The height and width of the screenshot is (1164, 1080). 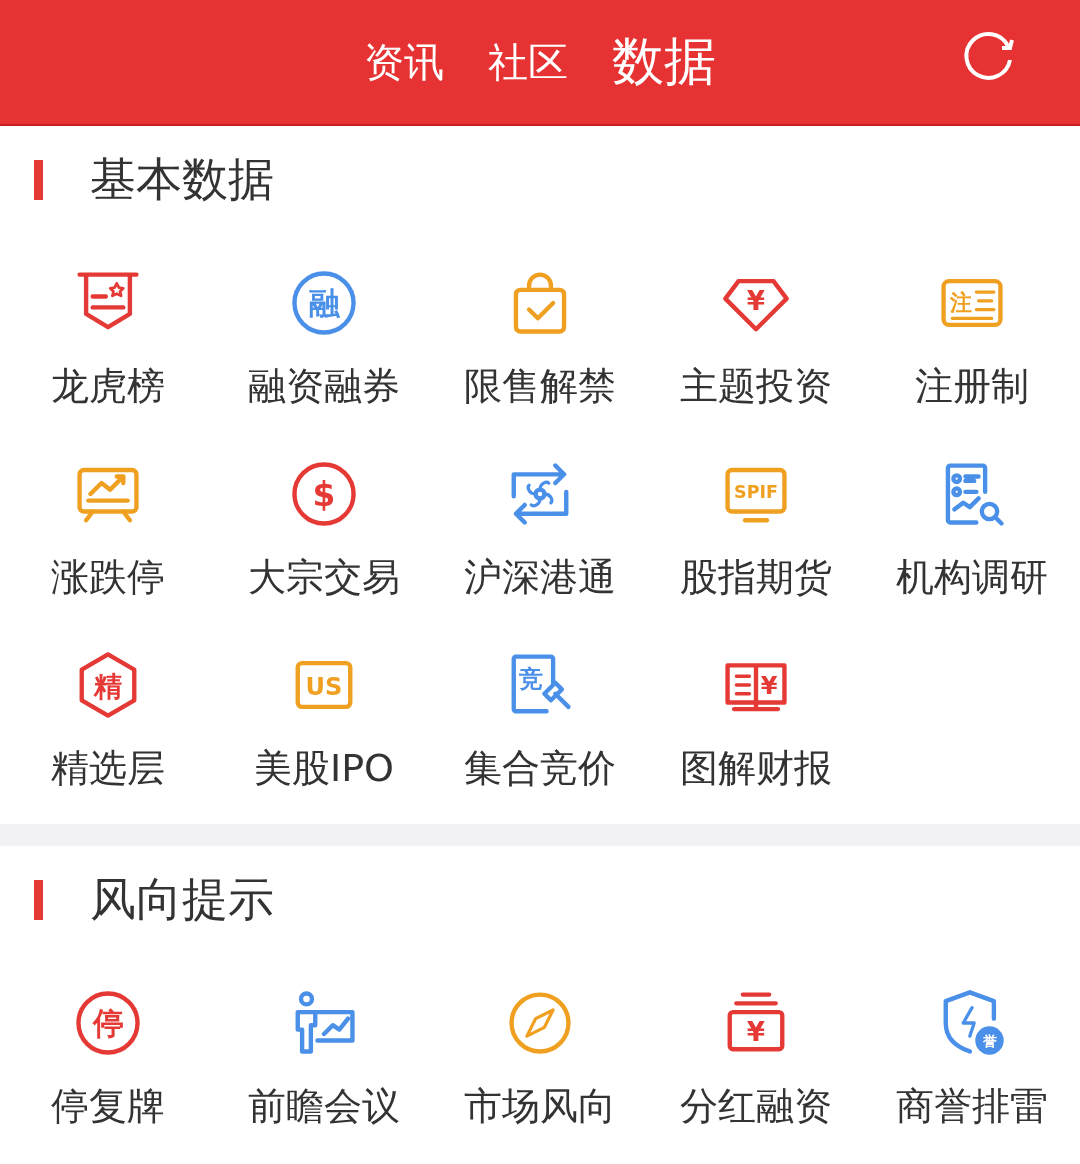 I want to click on menu-item: 龙虎榜, so click(x=108, y=338).